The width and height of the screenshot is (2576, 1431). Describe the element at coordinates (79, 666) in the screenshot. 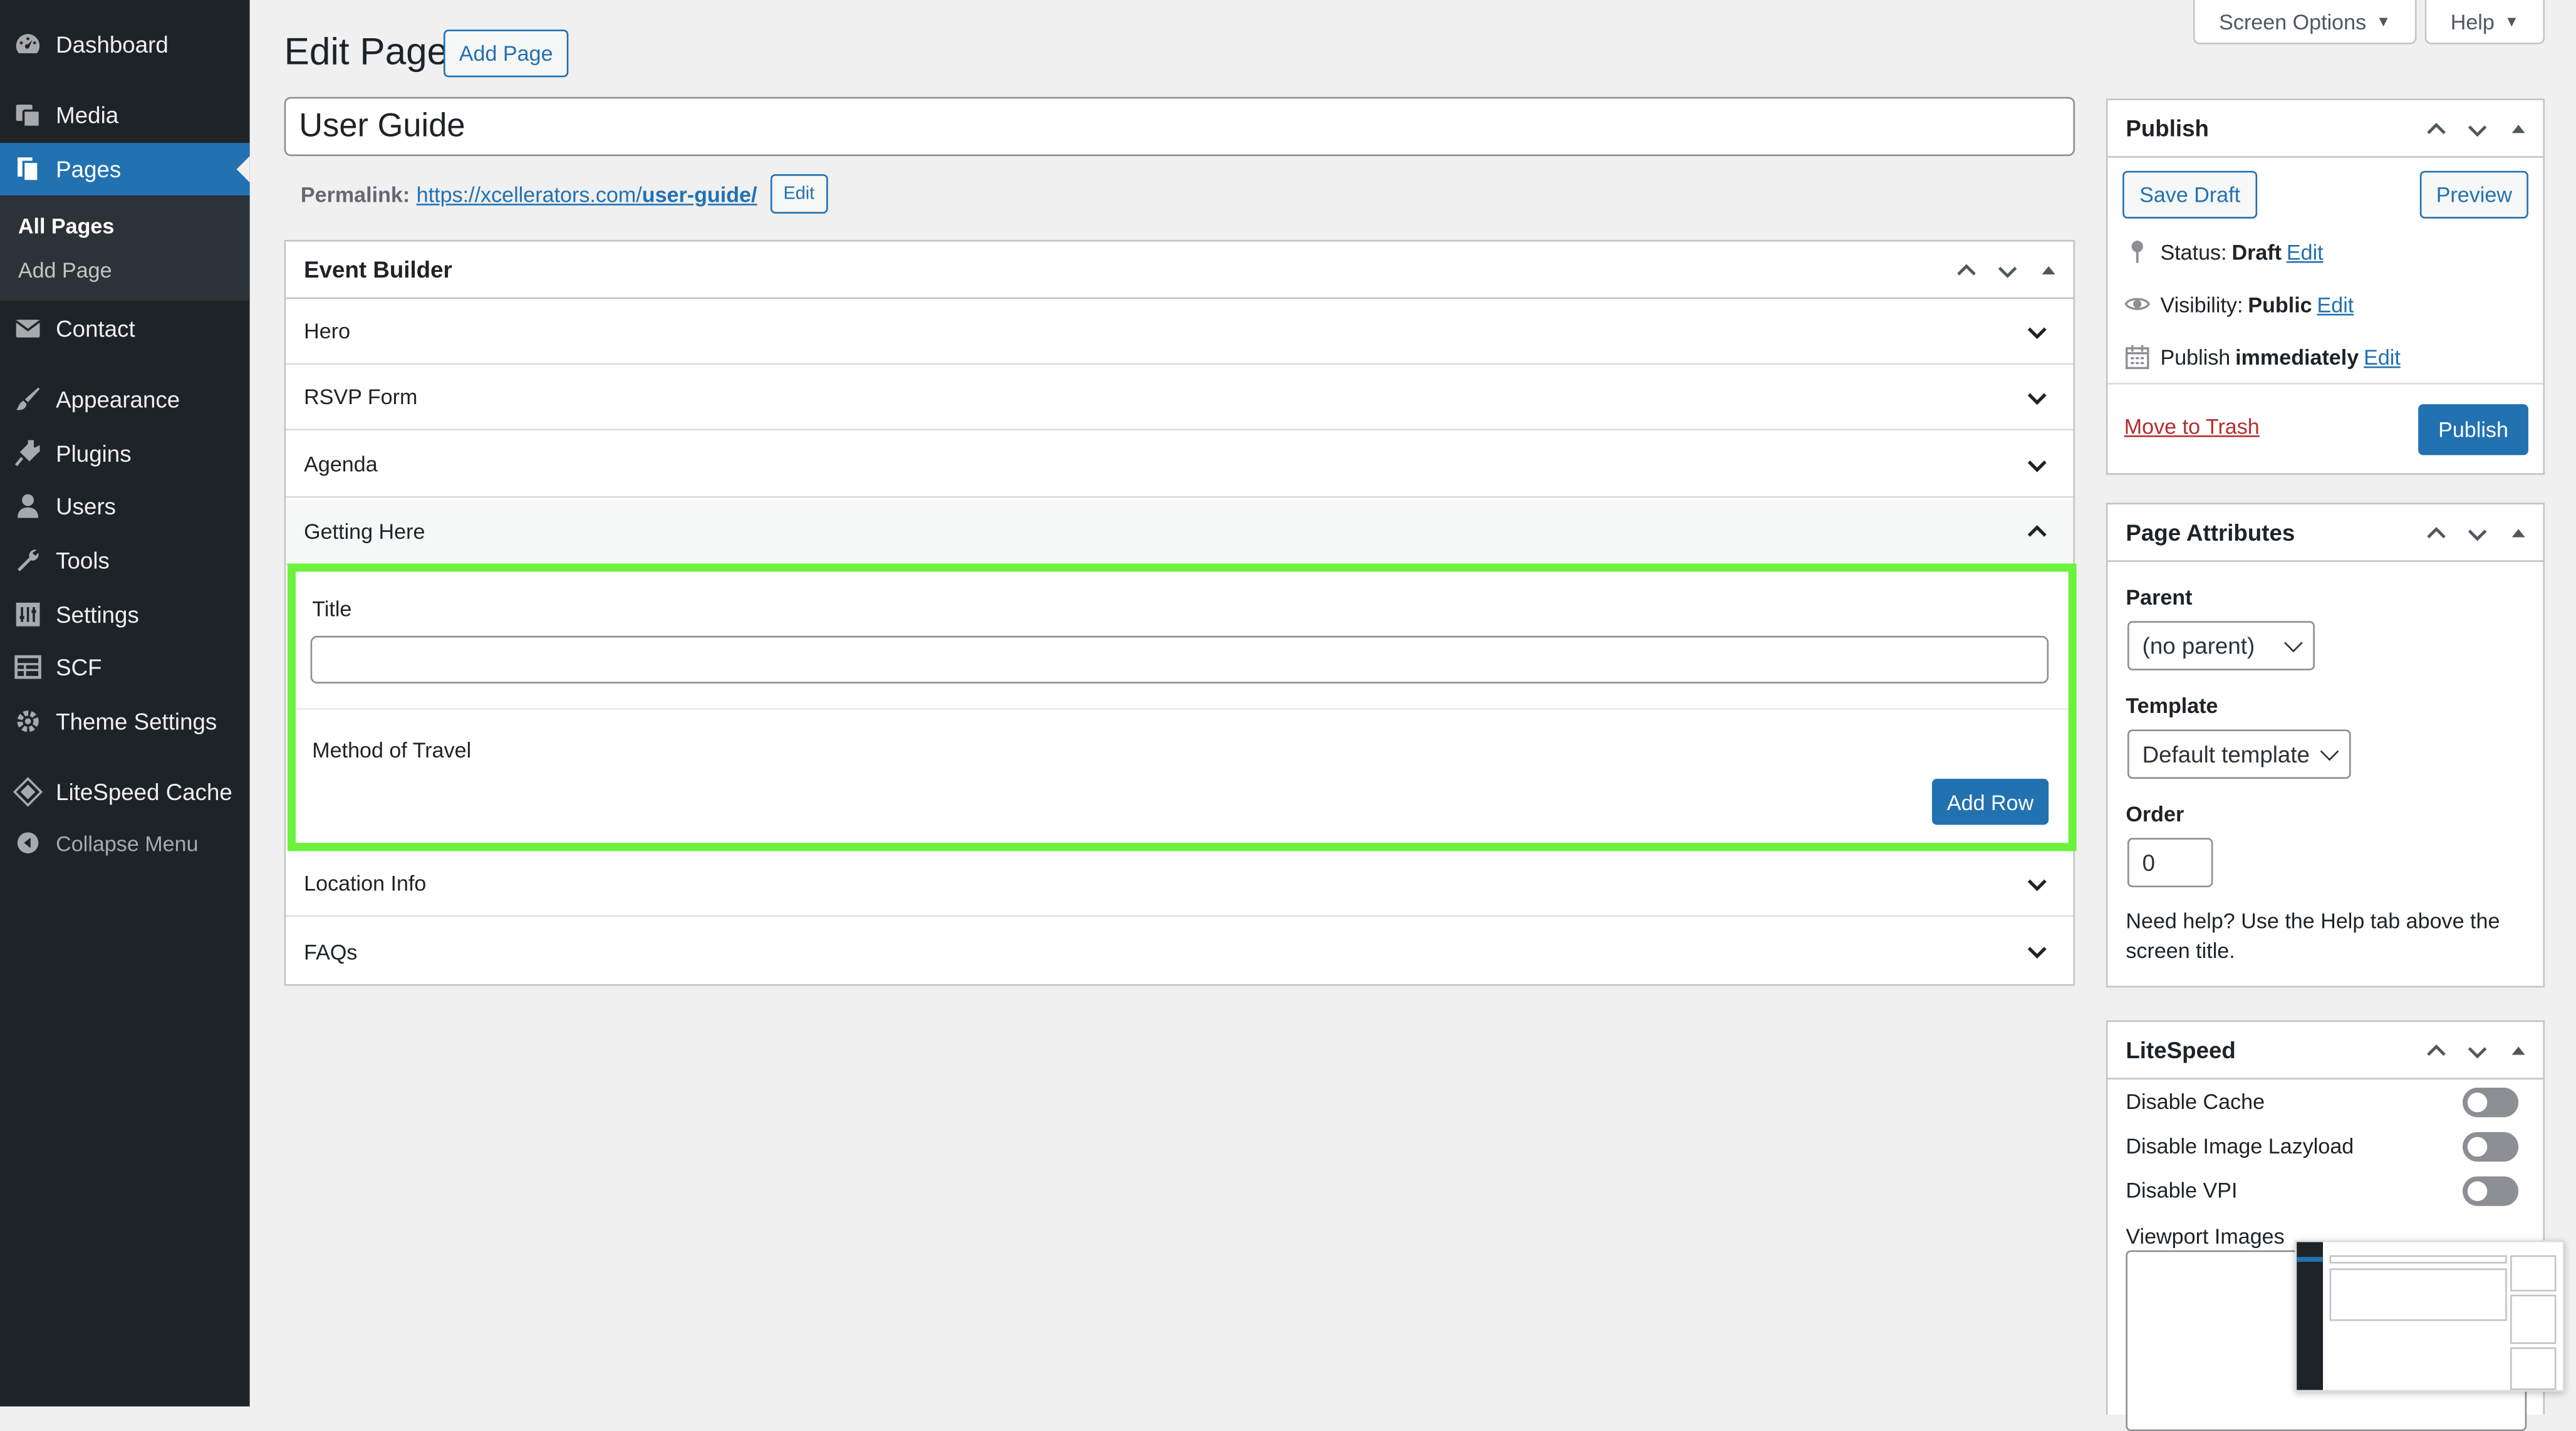

I see `menu-label: SCF` at that location.